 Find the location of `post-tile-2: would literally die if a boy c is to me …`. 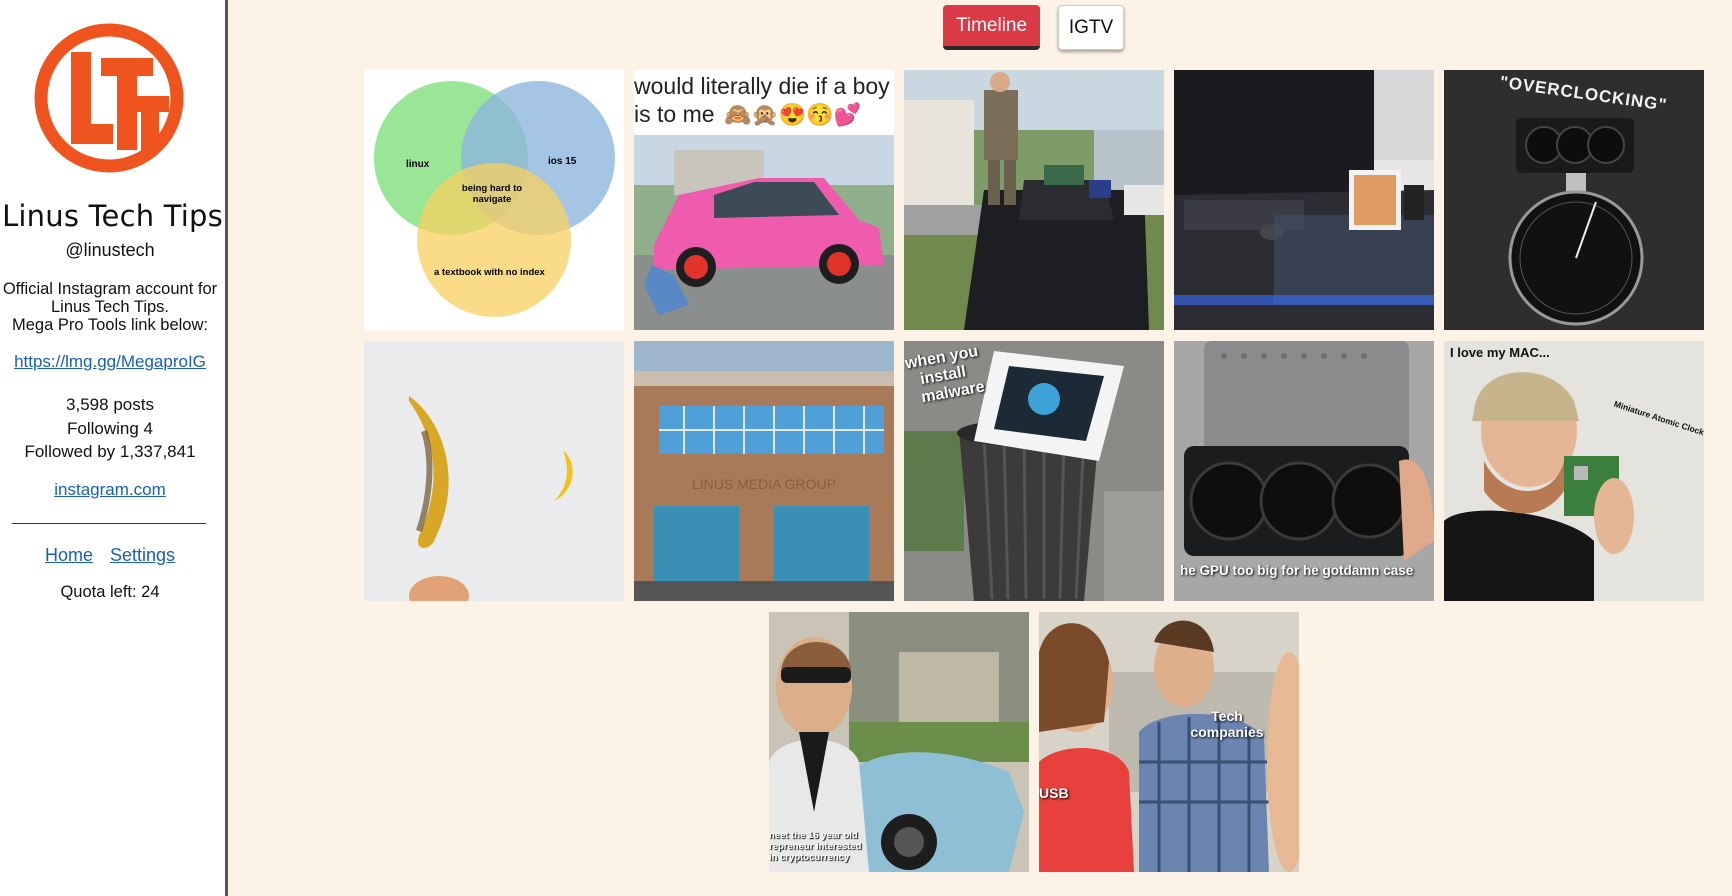

post-tile-2: would literally die if a boy c is to me … is located at coordinates (764, 200).